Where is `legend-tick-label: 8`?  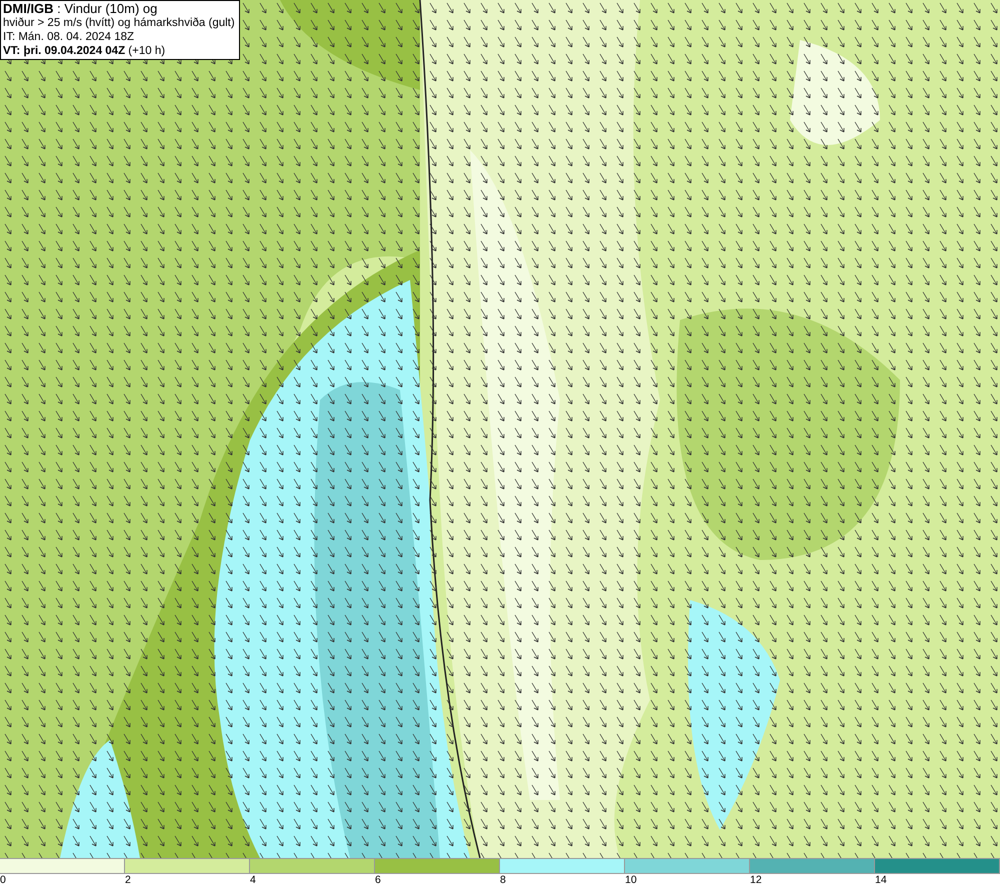
legend-tick-label: 8 is located at coordinates (503, 880).